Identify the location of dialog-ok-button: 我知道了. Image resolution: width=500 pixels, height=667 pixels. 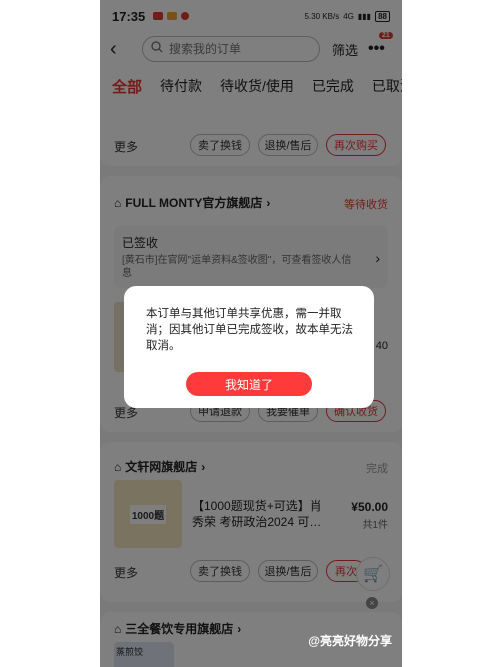
(249, 384).